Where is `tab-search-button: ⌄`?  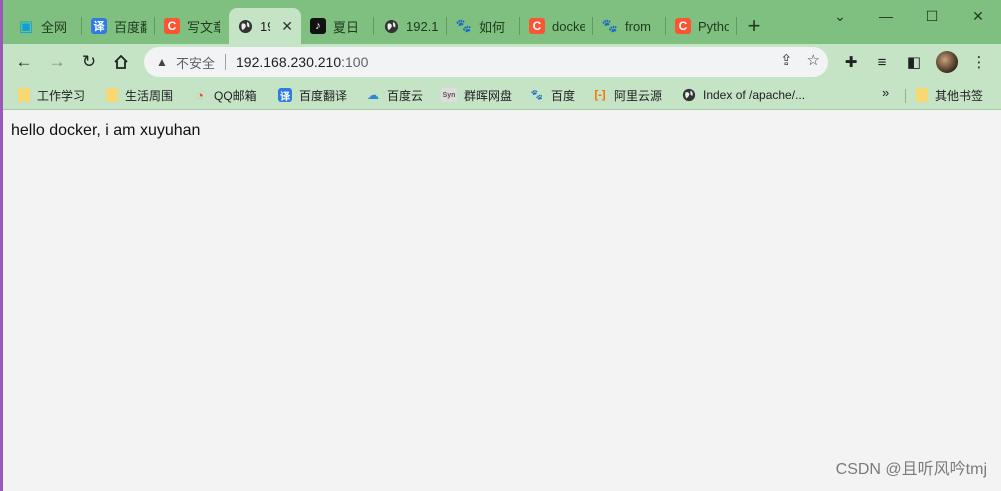 tab-search-button: ⌄ is located at coordinates (840, 16).